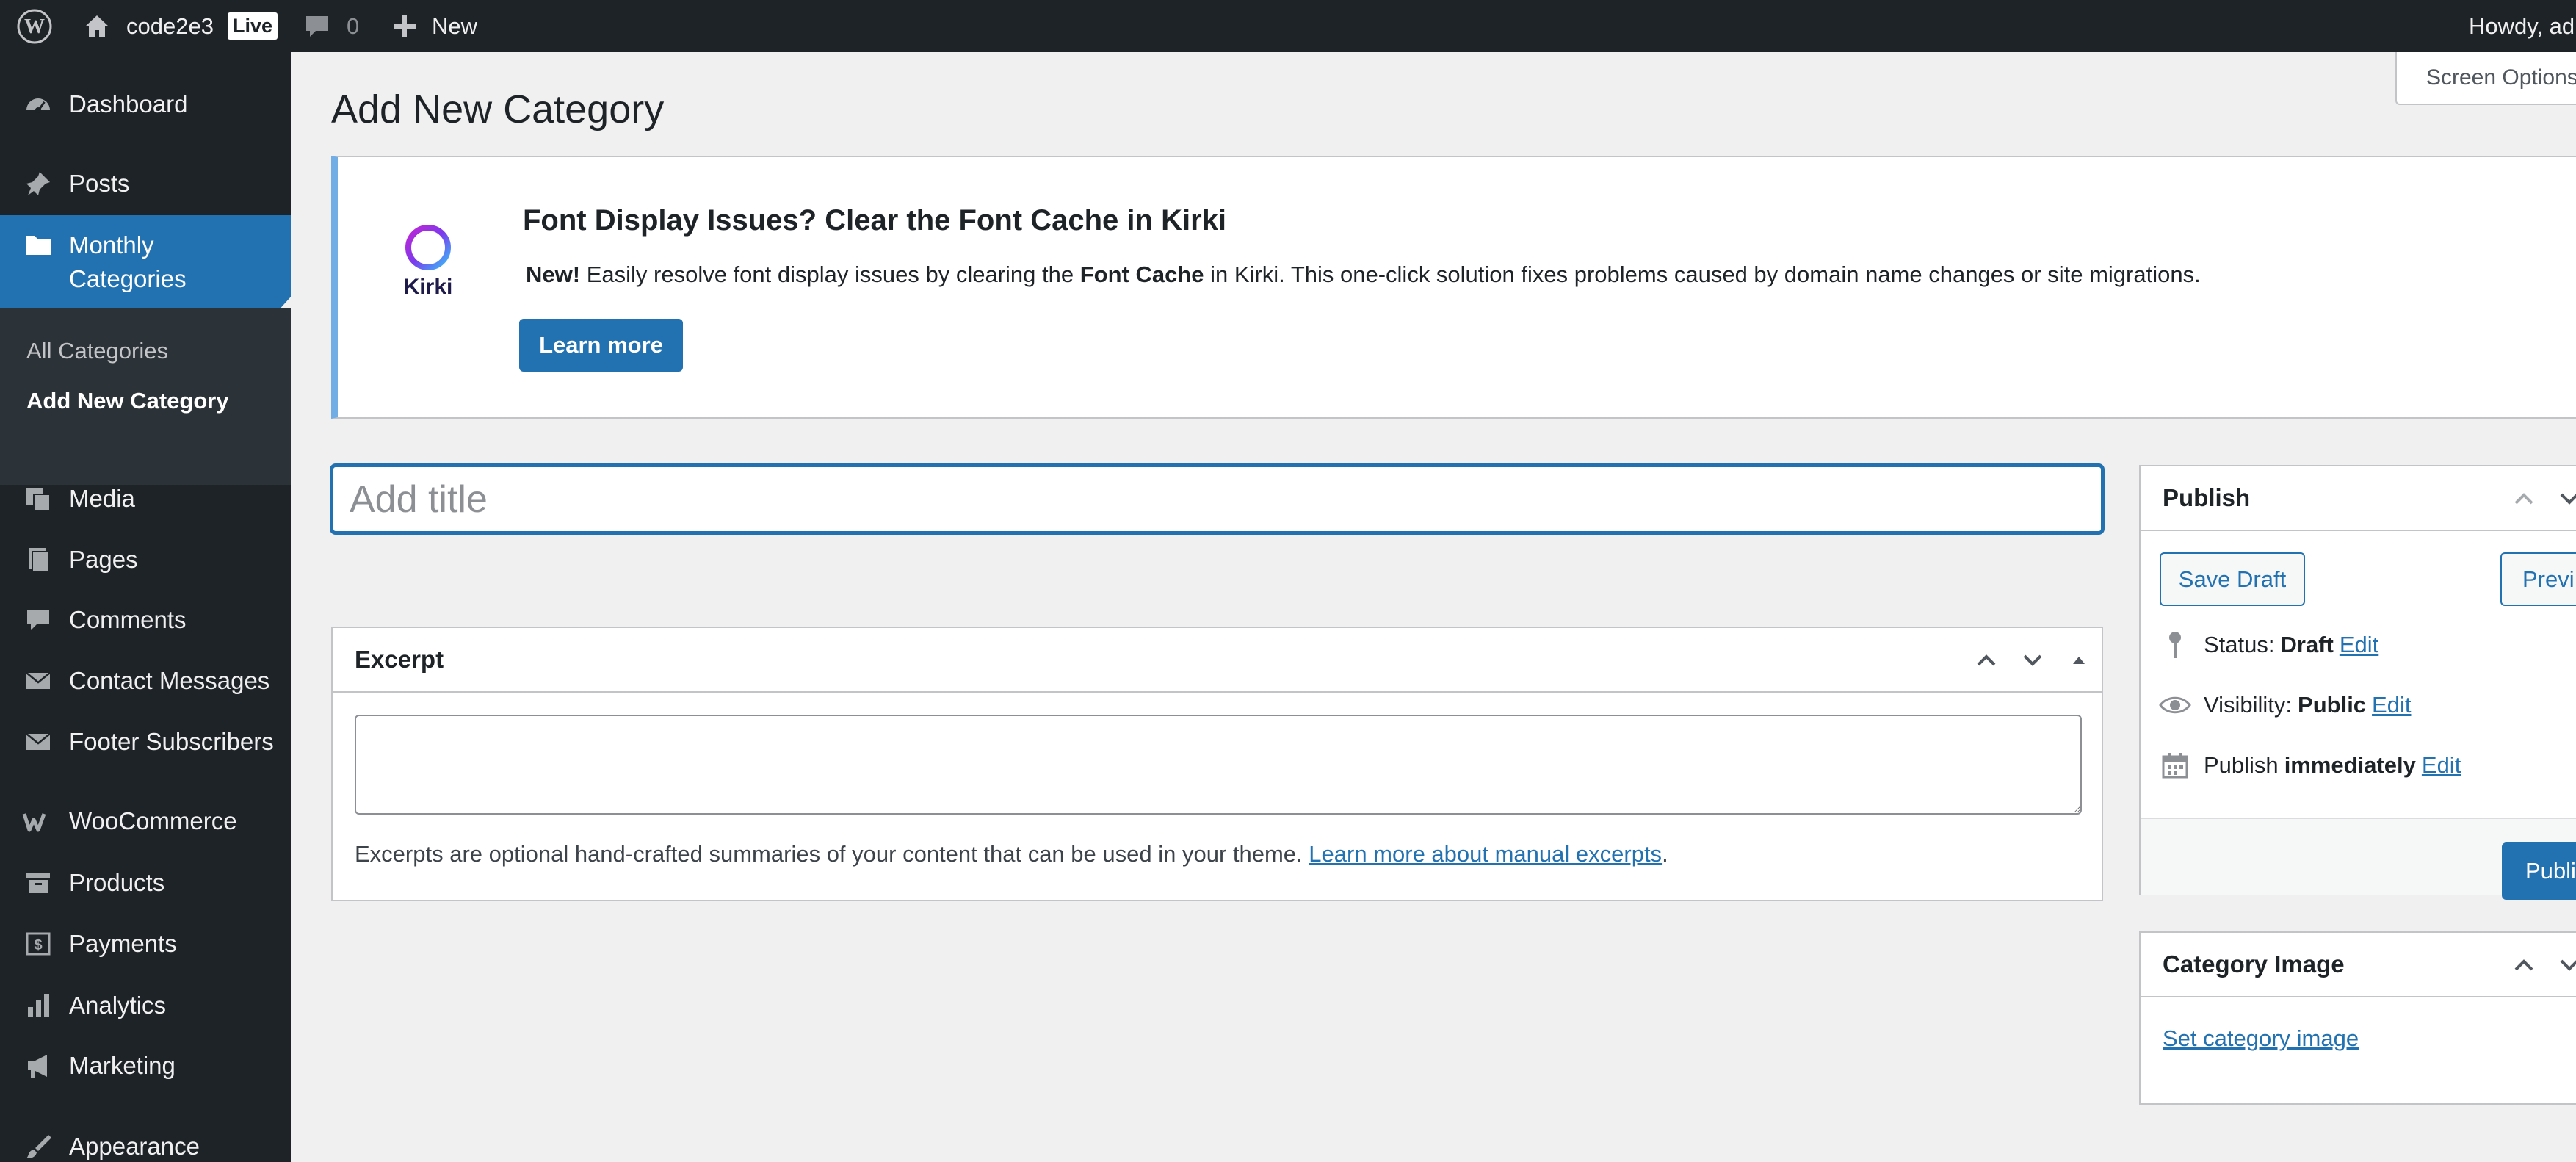  What do you see at coordinates (145, 943) in the screenshot?
I see `sidebar-item-payments: $ Payments` at bounding box center [145, 943].